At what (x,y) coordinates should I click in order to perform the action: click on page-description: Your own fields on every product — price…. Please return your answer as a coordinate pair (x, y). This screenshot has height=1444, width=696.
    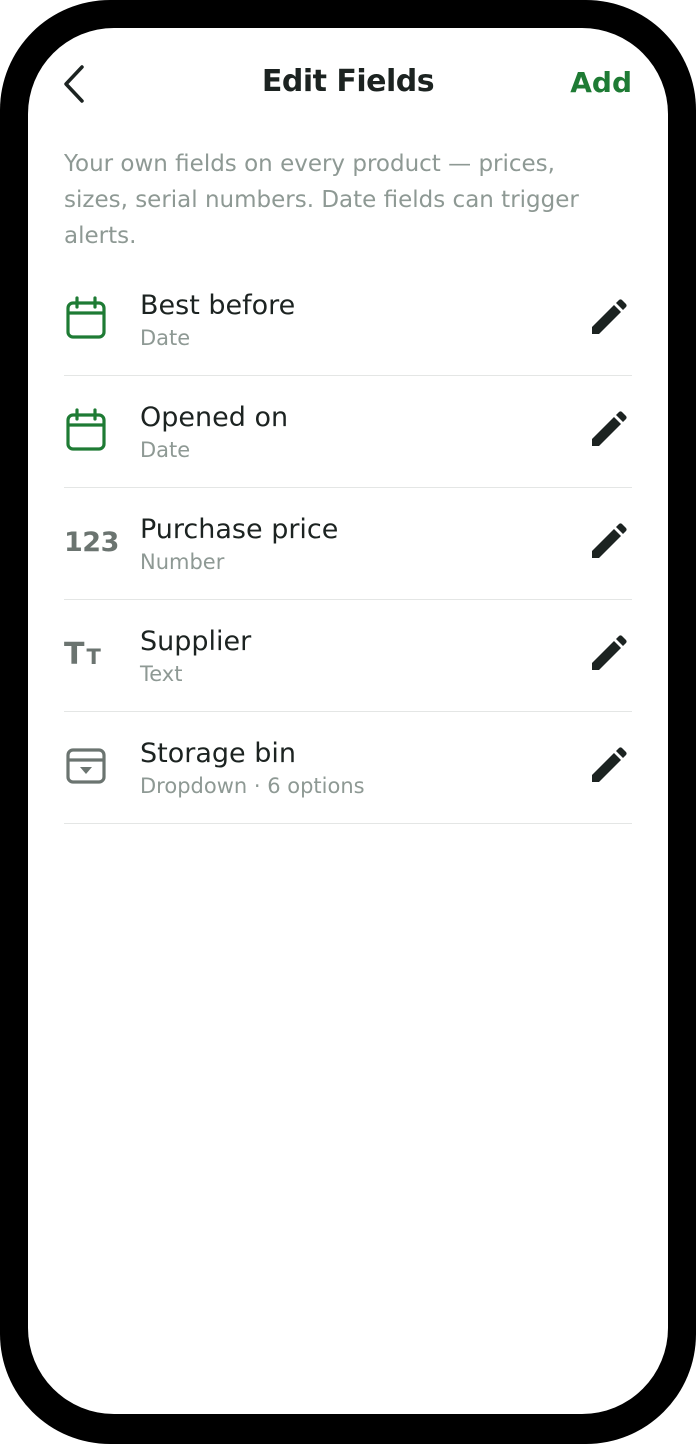
    Looking at the image, I should click on (321, 200).